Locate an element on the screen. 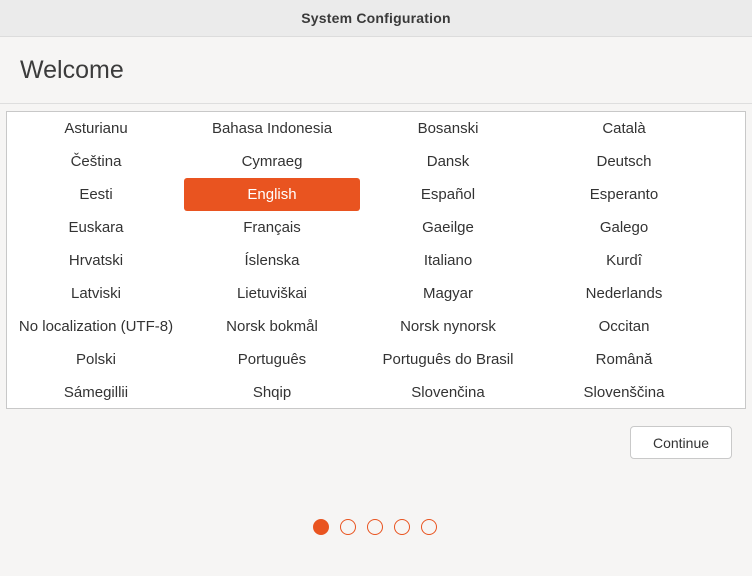 The image size is (752, 576). language-item: Hrvatski is located at coordinates (96, 260).